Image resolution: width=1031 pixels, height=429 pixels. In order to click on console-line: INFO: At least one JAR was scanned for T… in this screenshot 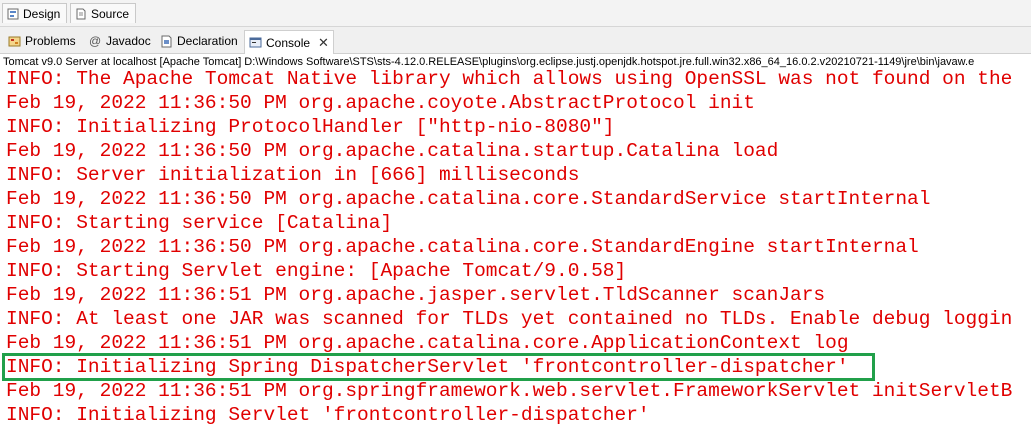, I will do `click(509, 319)`.